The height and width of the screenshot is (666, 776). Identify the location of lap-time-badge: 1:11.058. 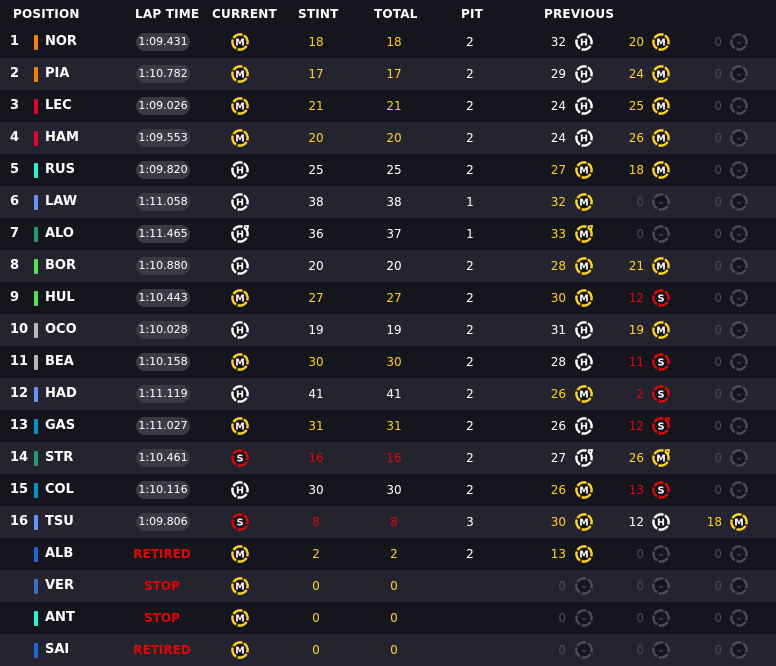
(163, 202).